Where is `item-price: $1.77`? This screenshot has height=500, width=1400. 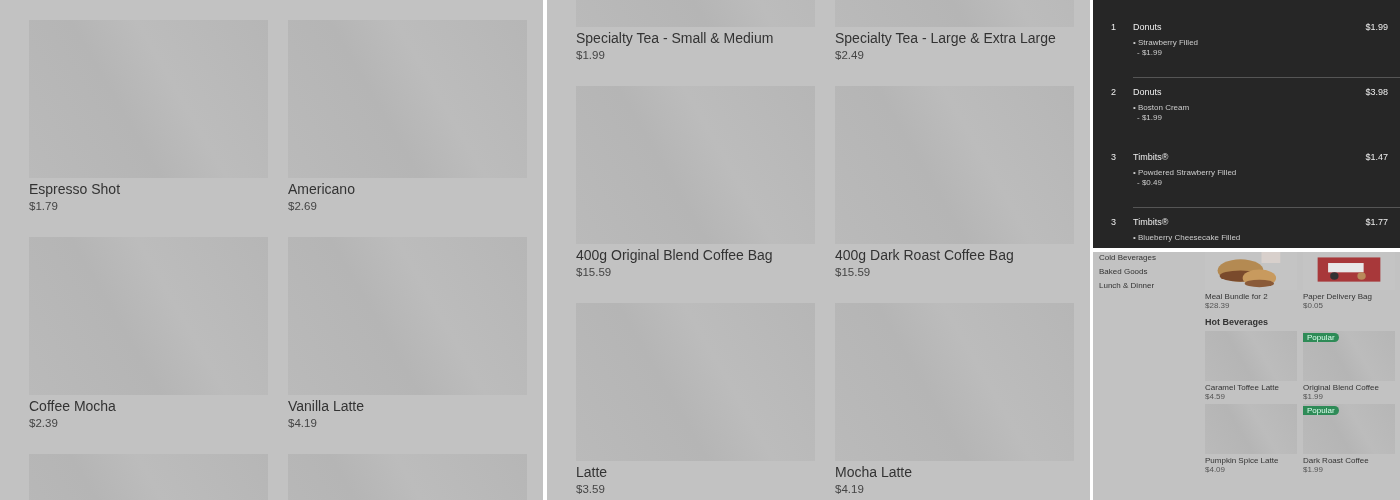
item-price: $1.77 is located at coordinates (1377, 222).